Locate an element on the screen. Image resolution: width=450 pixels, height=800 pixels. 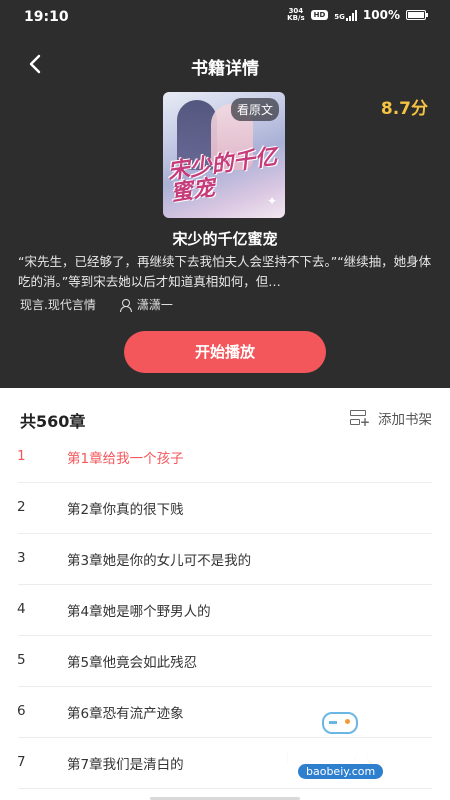
chapter-title: 第1章给我一个孩子 is located at coordinates (125, 459).